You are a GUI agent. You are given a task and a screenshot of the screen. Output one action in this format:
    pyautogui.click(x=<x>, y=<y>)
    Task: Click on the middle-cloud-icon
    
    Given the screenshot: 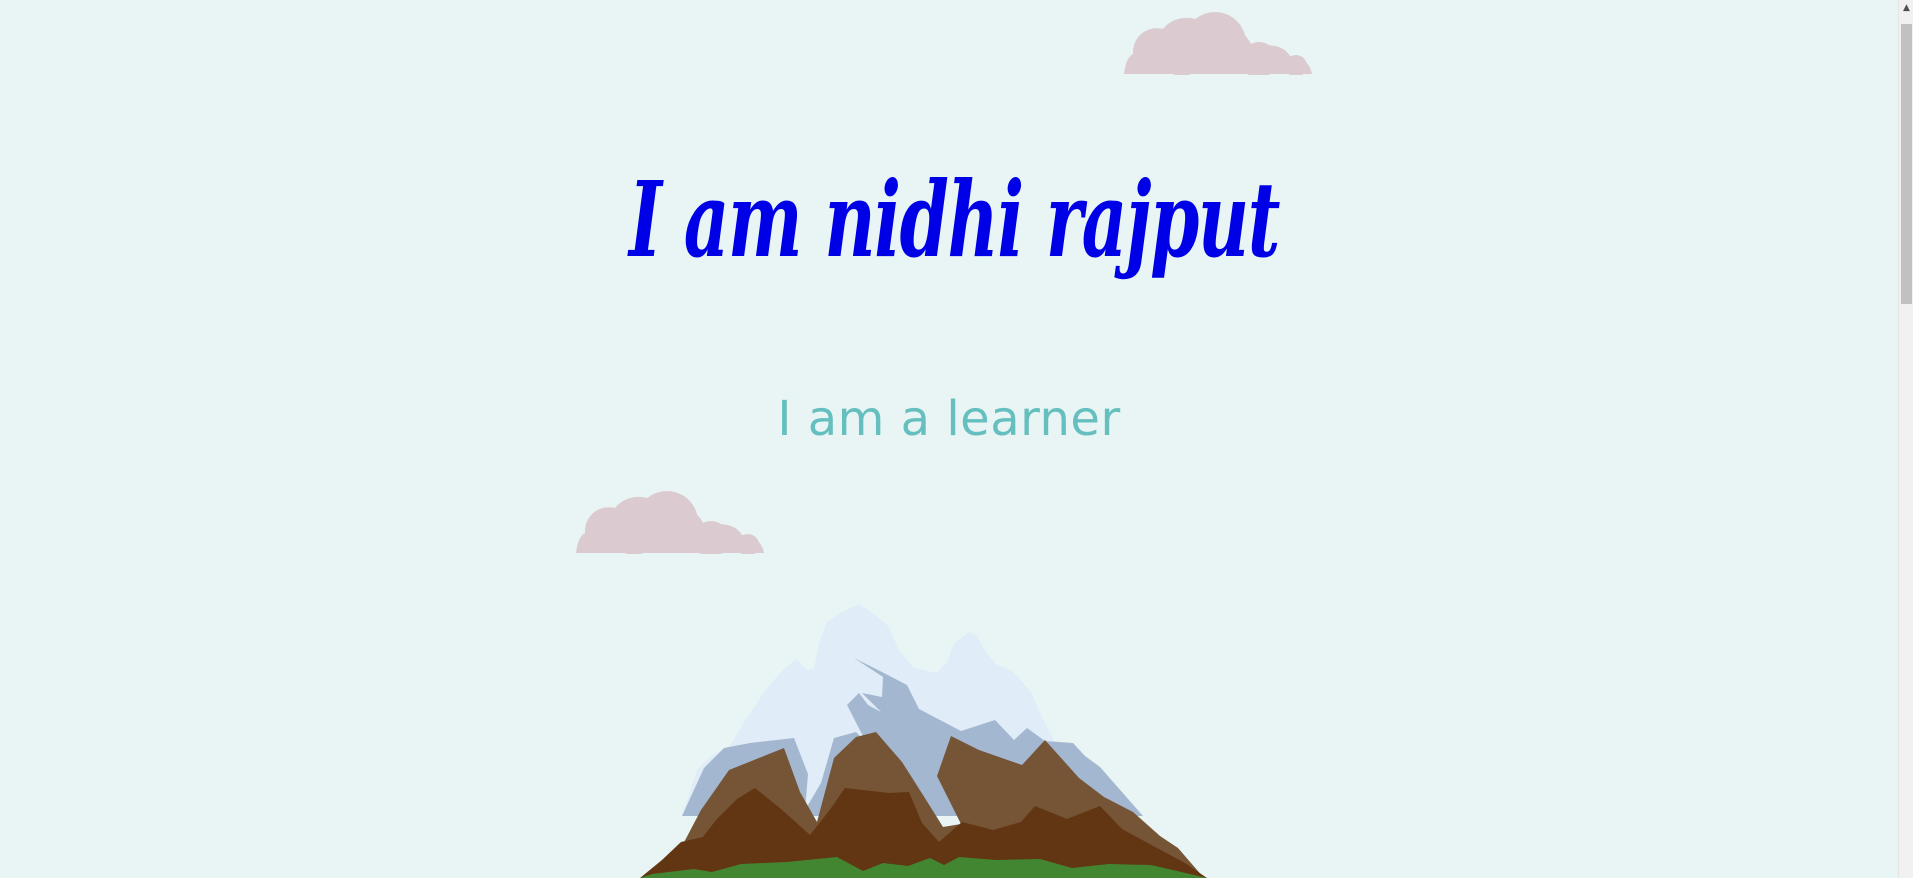 What is the action you would take?
    pyautogui.click(x=670, y=522)
    